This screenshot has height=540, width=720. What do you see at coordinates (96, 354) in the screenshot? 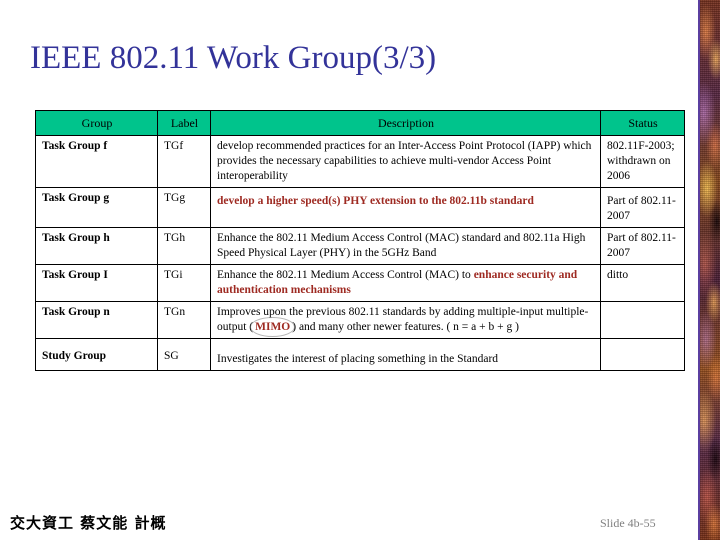
I see `cell-group: Study Group` at bounding box center [96, 354].